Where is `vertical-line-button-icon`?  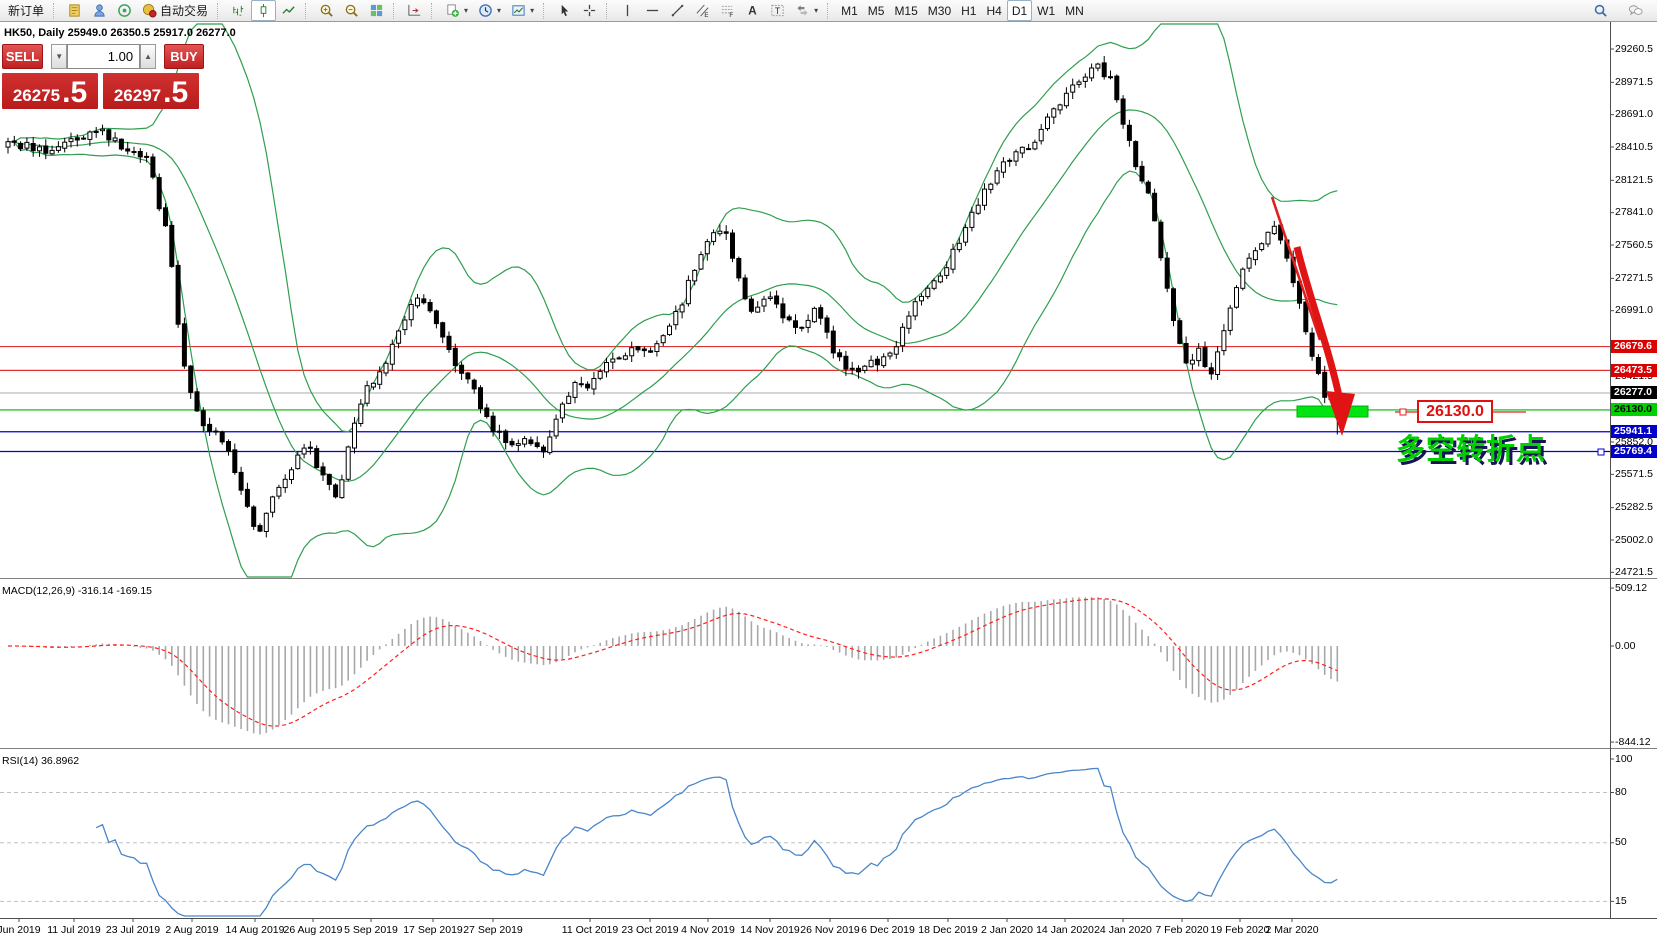 vertical-line-button-icon is located at coordinates (627, 10).